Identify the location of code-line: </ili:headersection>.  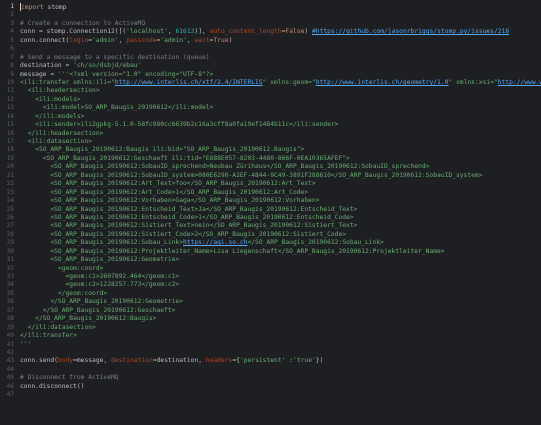
(280, 134).